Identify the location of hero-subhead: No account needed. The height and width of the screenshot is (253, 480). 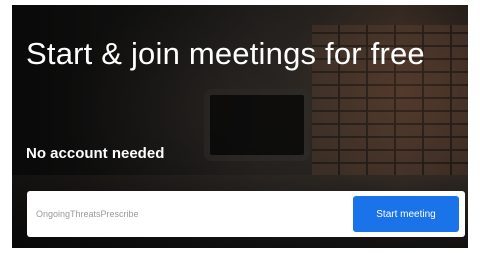
(95, 153).